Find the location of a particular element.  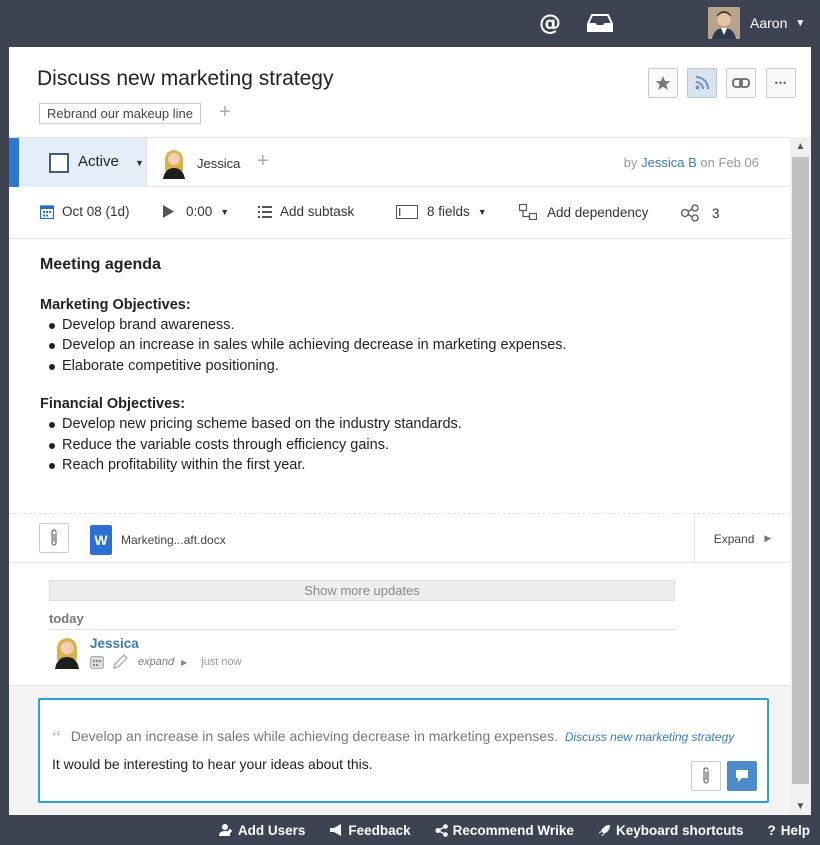

link-button is located at coordinates (741, 83).